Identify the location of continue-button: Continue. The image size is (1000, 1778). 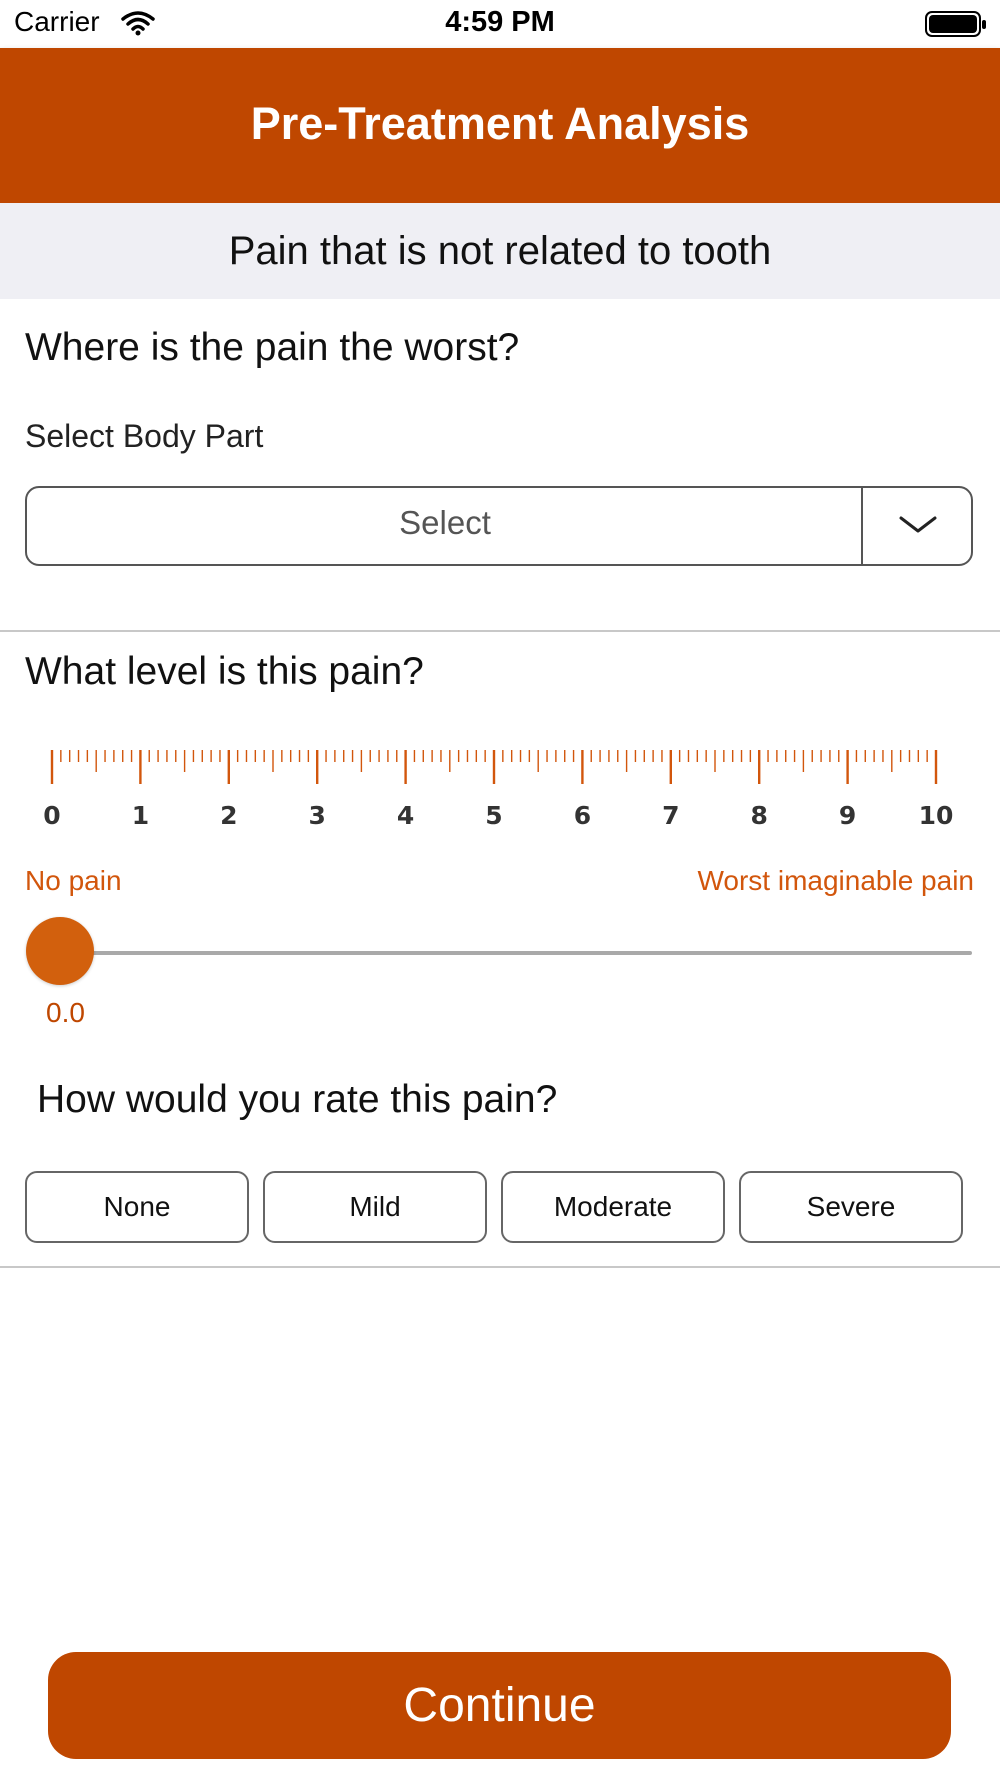
(499, 1705).